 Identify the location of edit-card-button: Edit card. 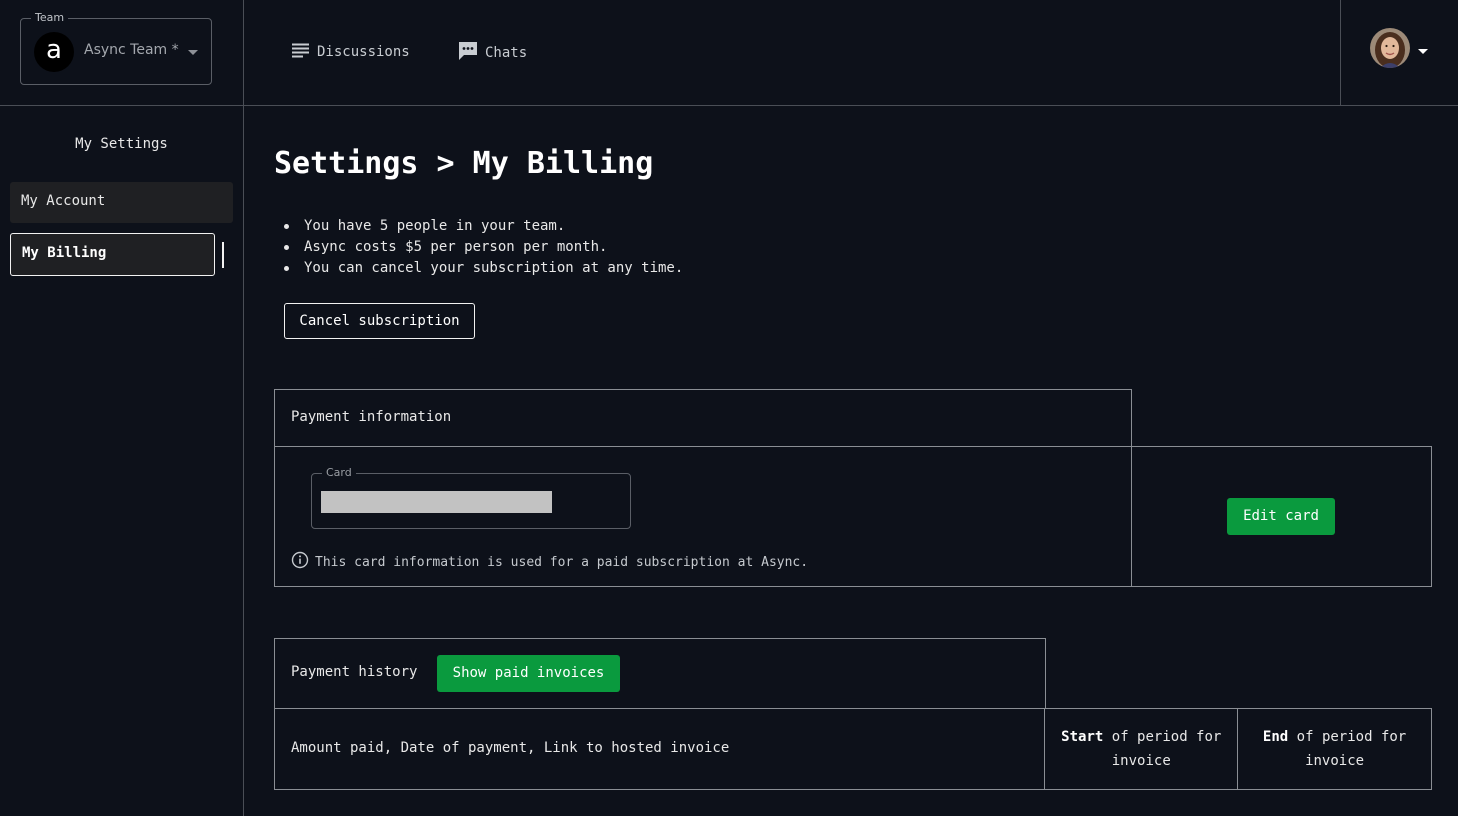
(1281, 516).